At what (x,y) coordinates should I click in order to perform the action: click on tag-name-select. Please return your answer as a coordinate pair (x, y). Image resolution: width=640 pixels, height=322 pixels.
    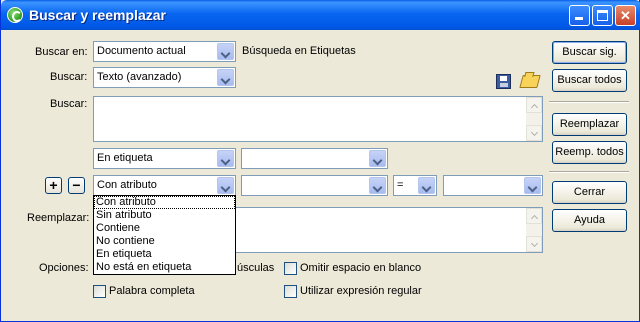
    Looking at the image, I should click on (314, 158).